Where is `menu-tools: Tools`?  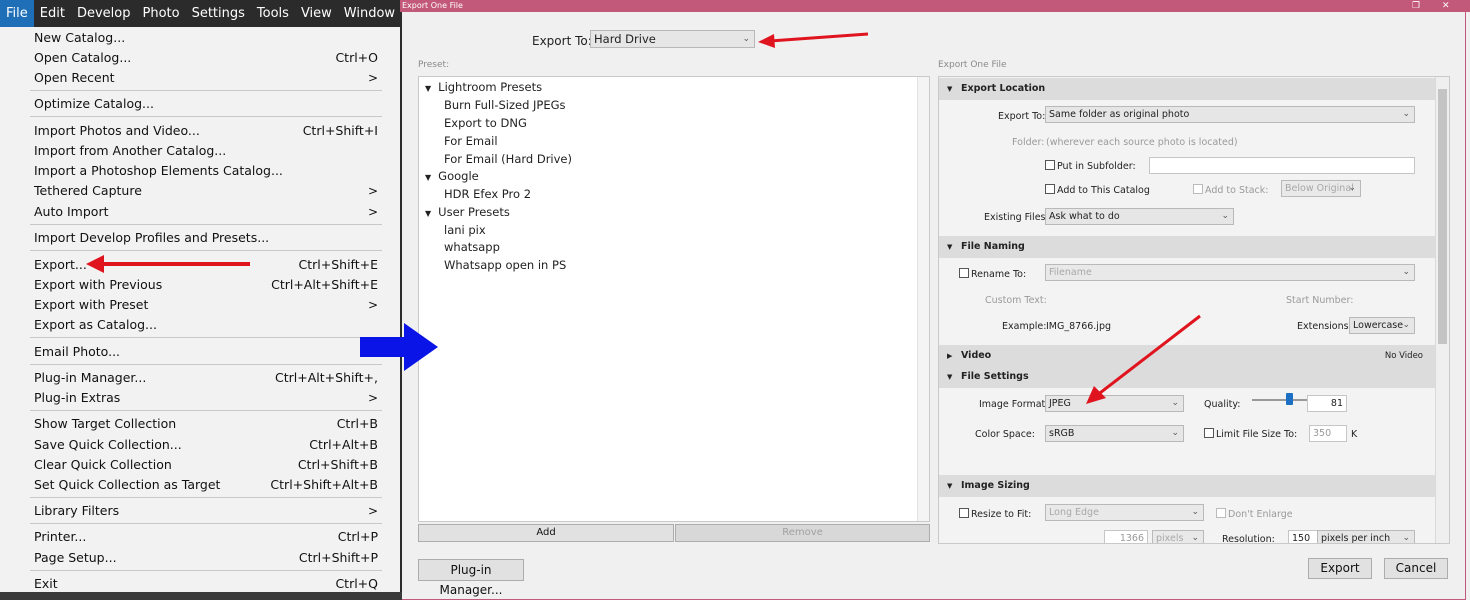 menu-tools: Tools is located at coordinates (273, 13).